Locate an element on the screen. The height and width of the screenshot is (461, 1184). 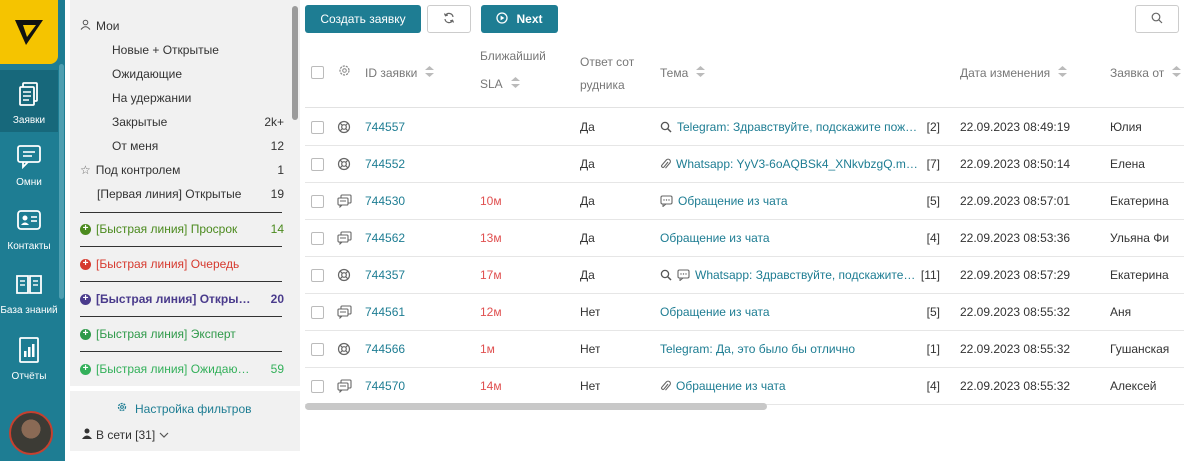
filter-item-count: 59 is located at coordinates (277, 369).